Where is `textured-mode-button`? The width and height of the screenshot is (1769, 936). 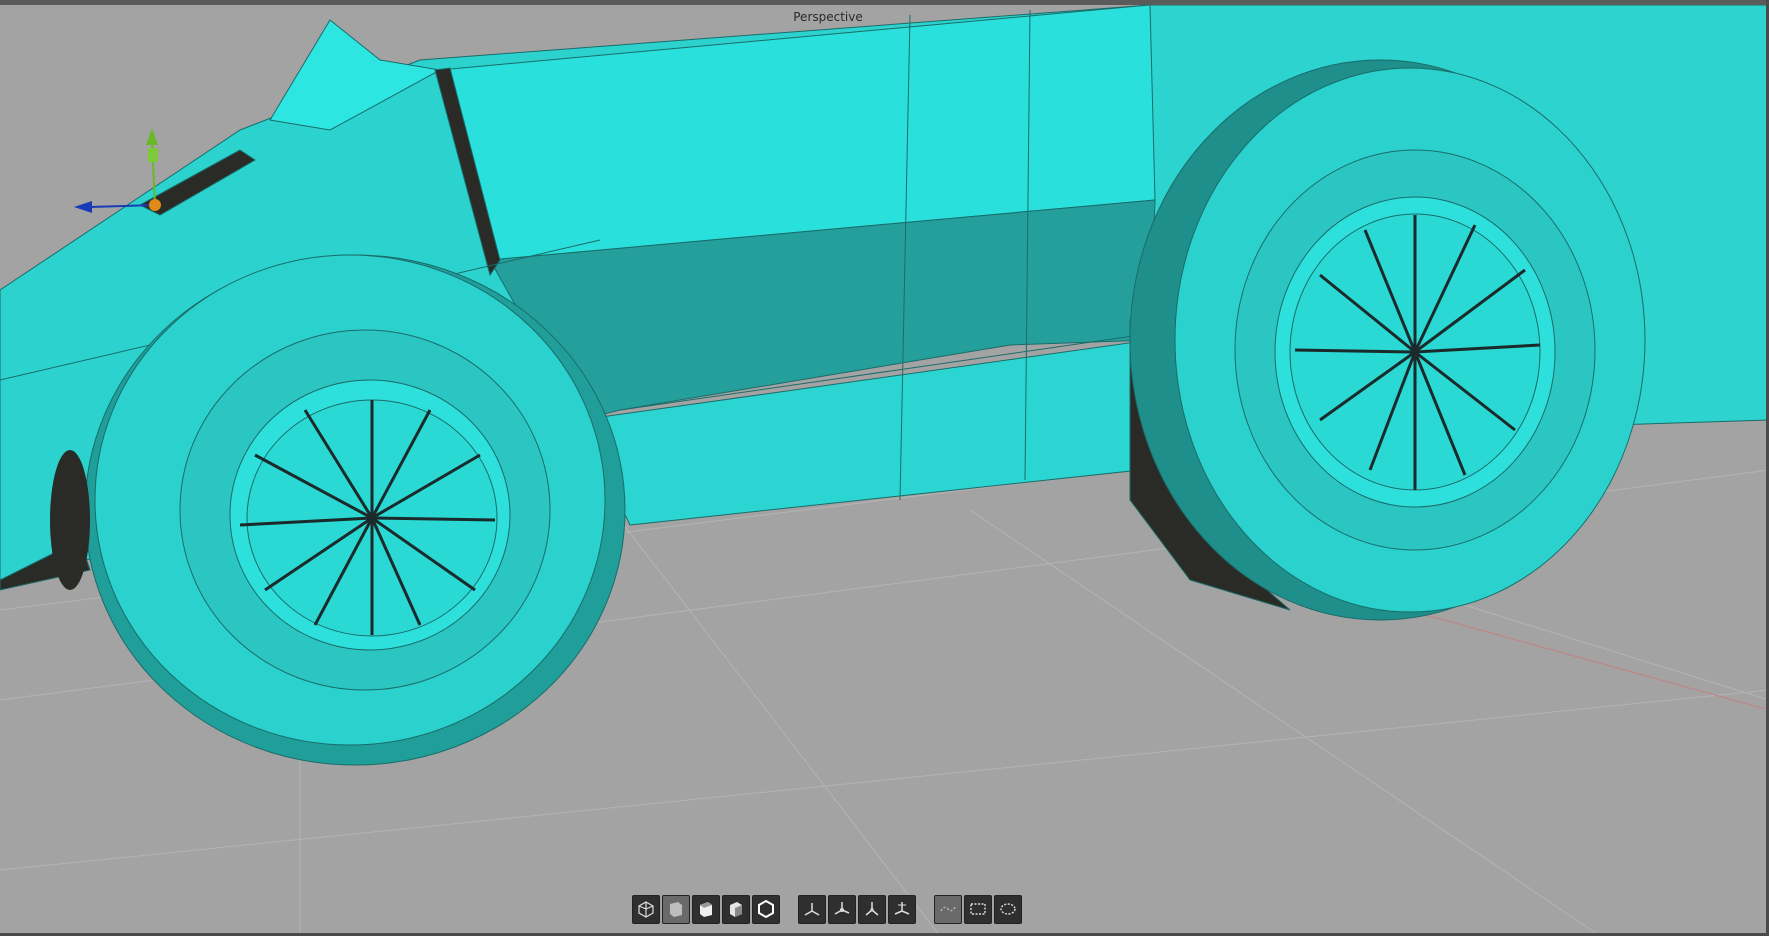
textured-mode-button is located at coordinates (736, 909).